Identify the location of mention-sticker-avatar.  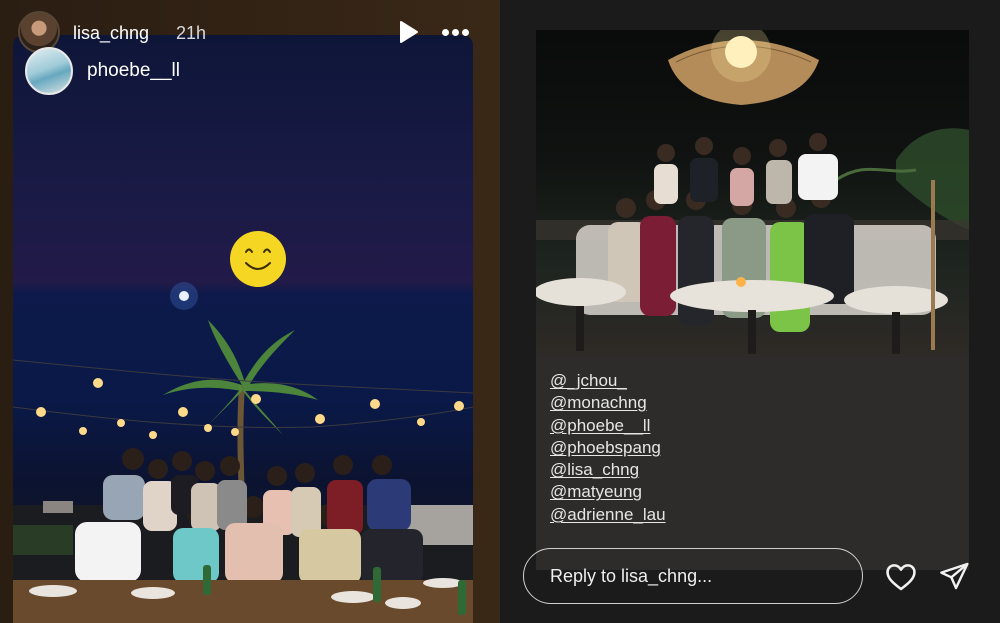
(49, 71).